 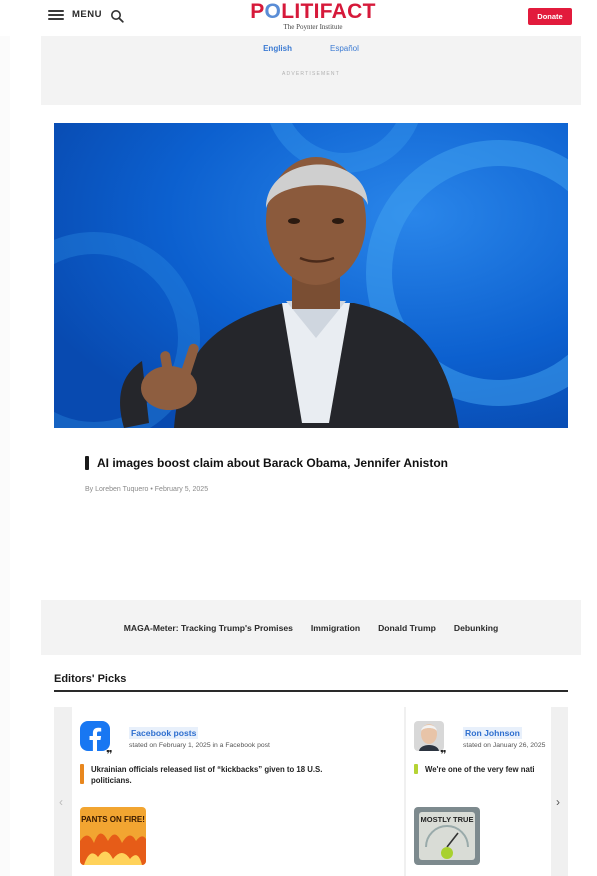 What do you see at coordinates (87, 14) in the screenshot?
I see `menu-label: MENU` at bounding box center [87, 14].